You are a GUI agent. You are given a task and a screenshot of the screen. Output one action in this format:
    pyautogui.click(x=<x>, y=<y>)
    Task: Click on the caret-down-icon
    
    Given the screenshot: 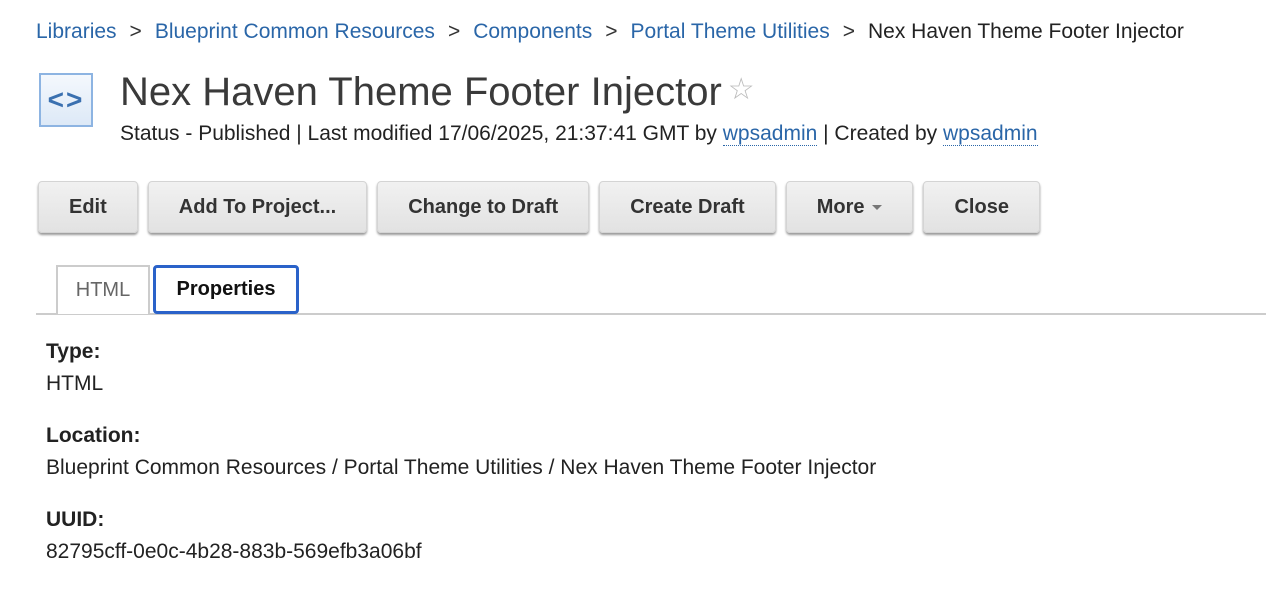 What is the action you would take?
    pyautogui.click(x=877, y=207)
    